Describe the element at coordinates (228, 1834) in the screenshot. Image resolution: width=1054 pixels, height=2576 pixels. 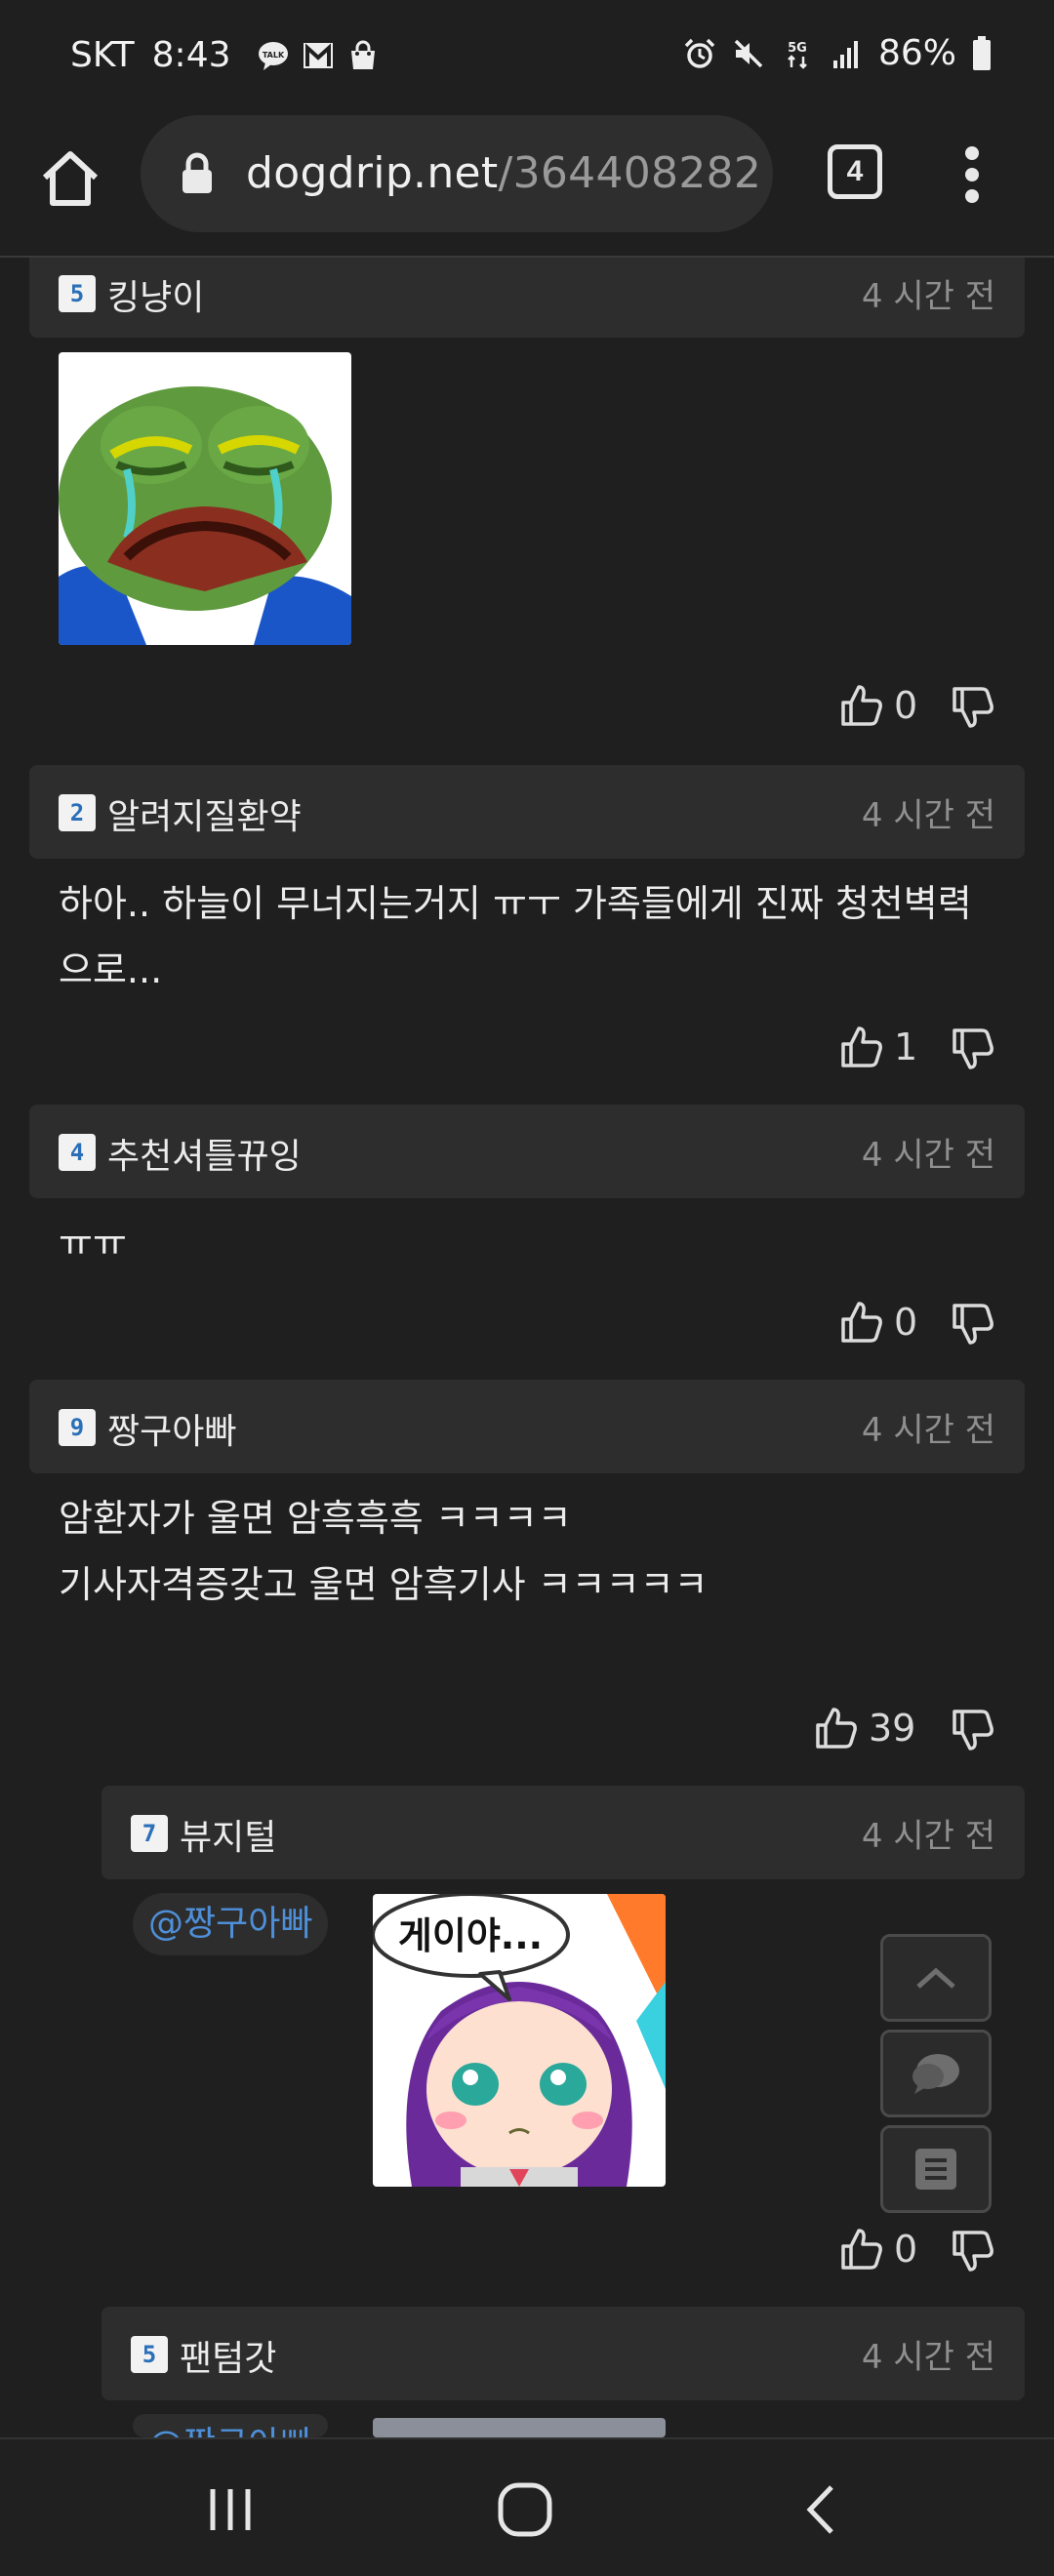
I see `comment-author: 뷰지털` at that location.